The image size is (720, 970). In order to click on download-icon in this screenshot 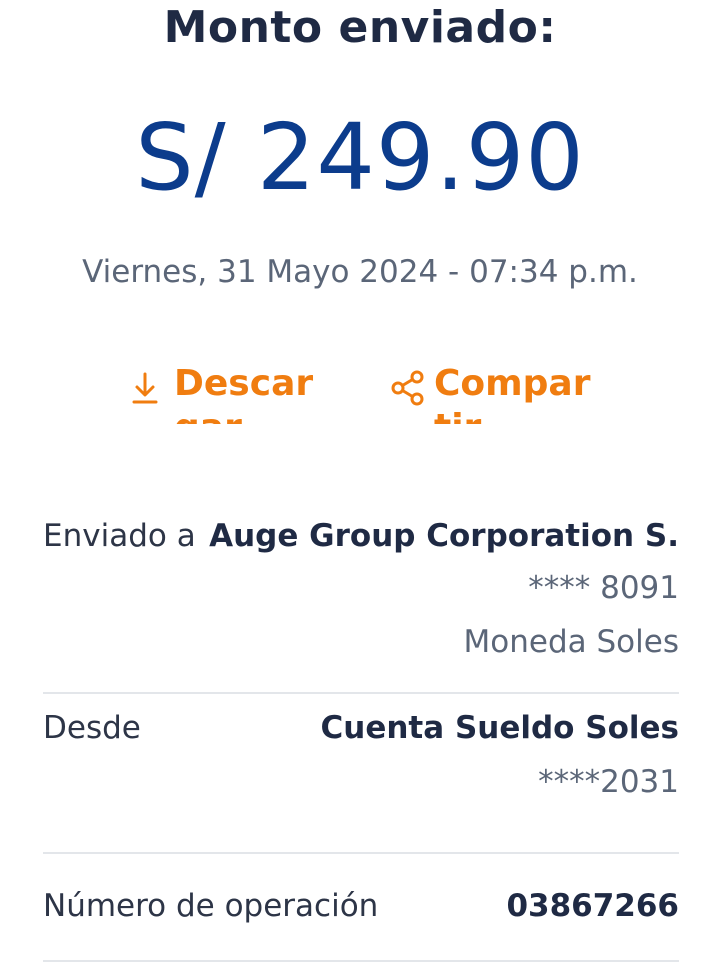, I will do `click(145, 388)`.